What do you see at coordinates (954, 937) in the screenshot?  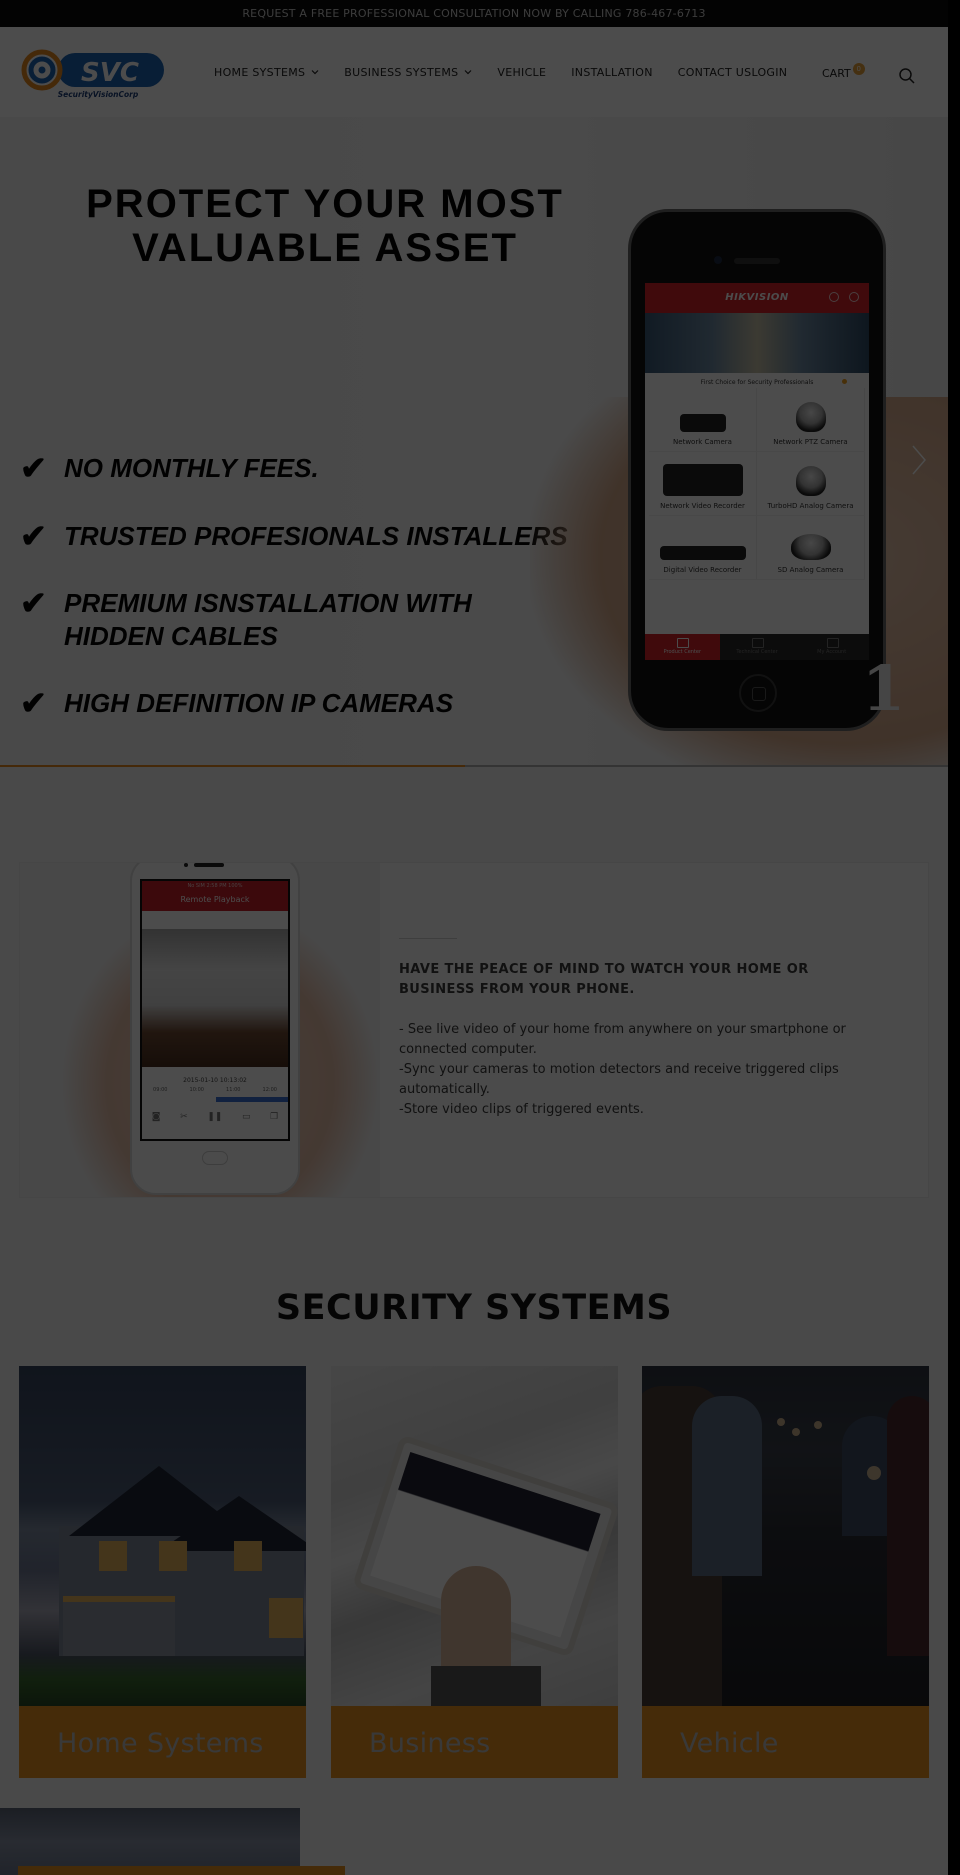 I see `scrollbar` at bounding box center [954, 937].